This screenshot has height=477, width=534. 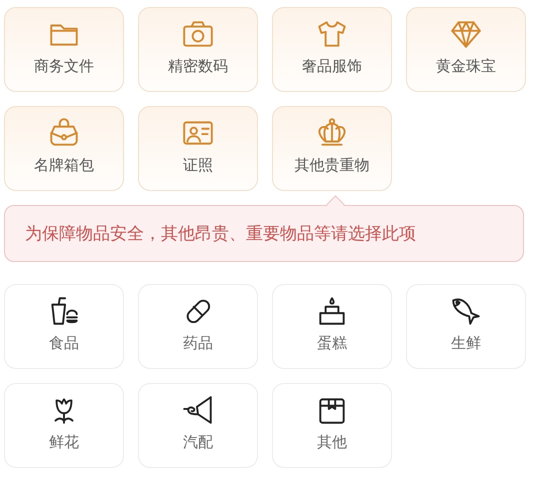 What do you see at coordinates (198, 344) in the screenshot?
I see `category-label: 药品` at bounding box center [198, 344].